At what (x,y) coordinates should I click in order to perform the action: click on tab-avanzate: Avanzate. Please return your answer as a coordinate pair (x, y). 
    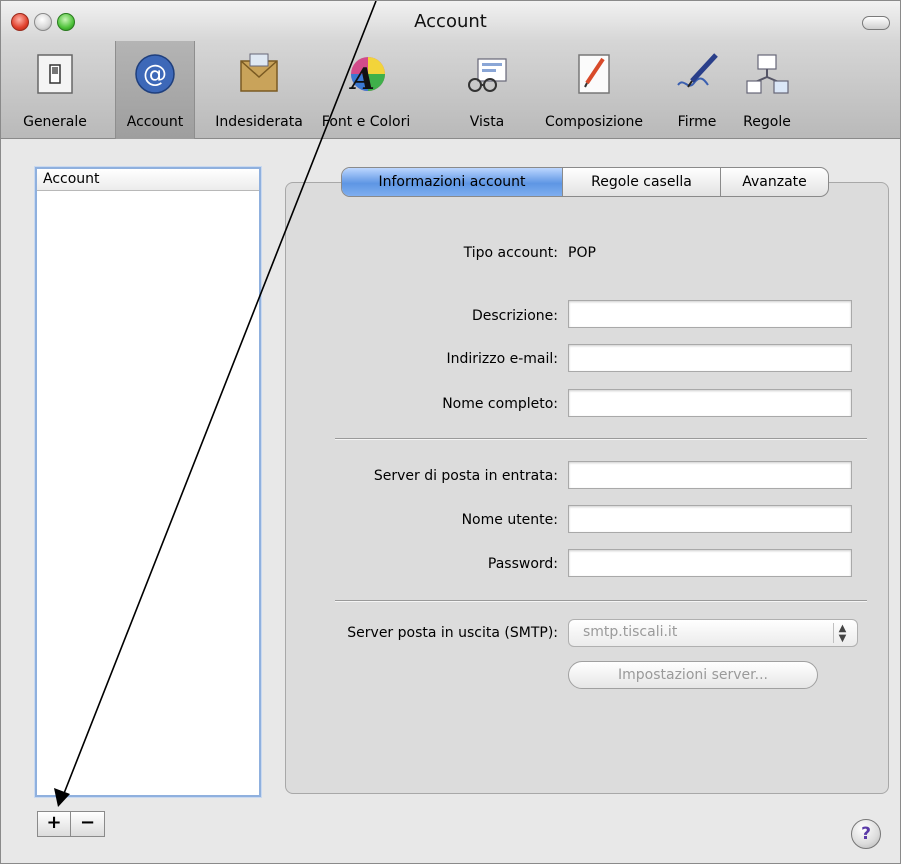
    Looking at the image, I should click on (774, 182).